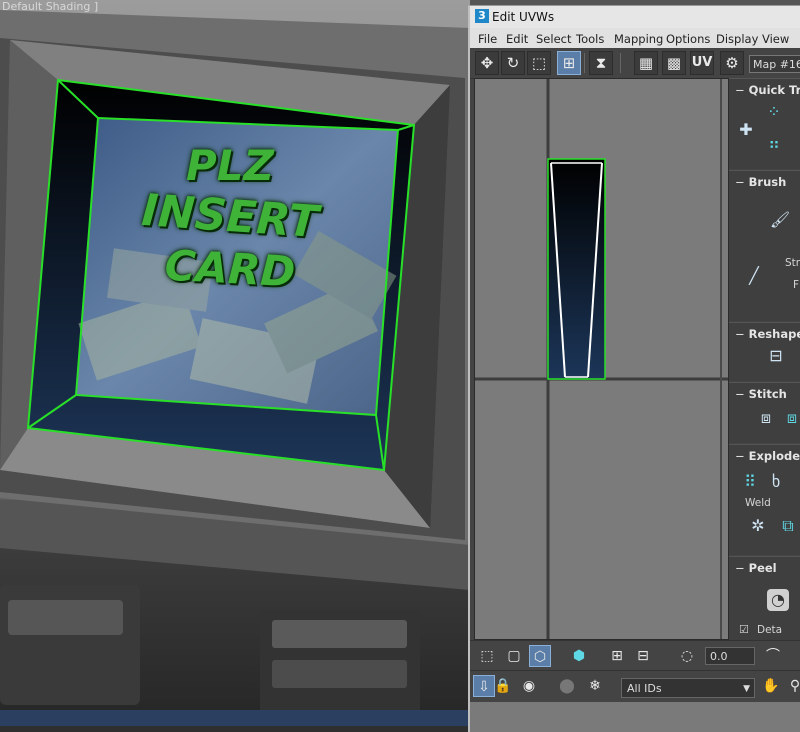  What do you see at coordinates (754, 276) in the screenshot?
I see `line-brush-icon: ╱` at bounding box center [754, 276].